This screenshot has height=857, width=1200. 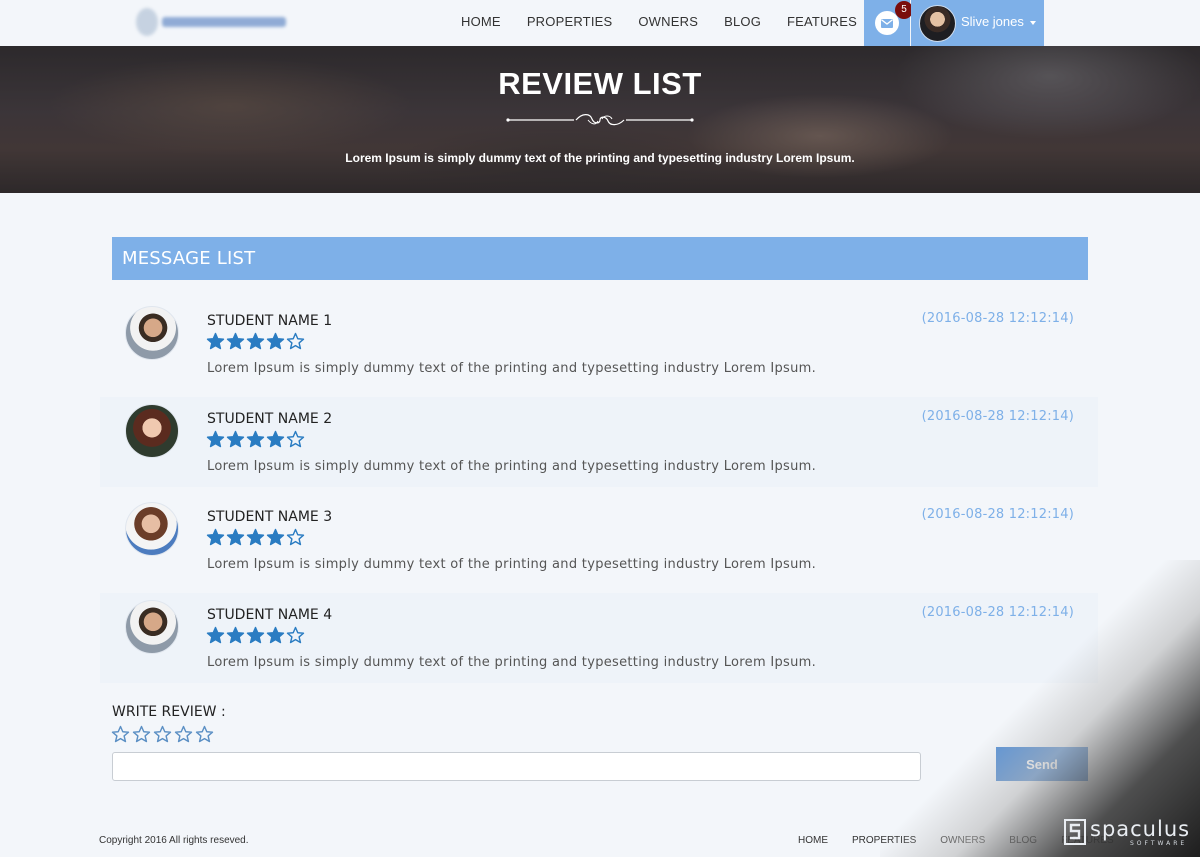 I want to click on send-button: Send, so click(x=1042, y=764).